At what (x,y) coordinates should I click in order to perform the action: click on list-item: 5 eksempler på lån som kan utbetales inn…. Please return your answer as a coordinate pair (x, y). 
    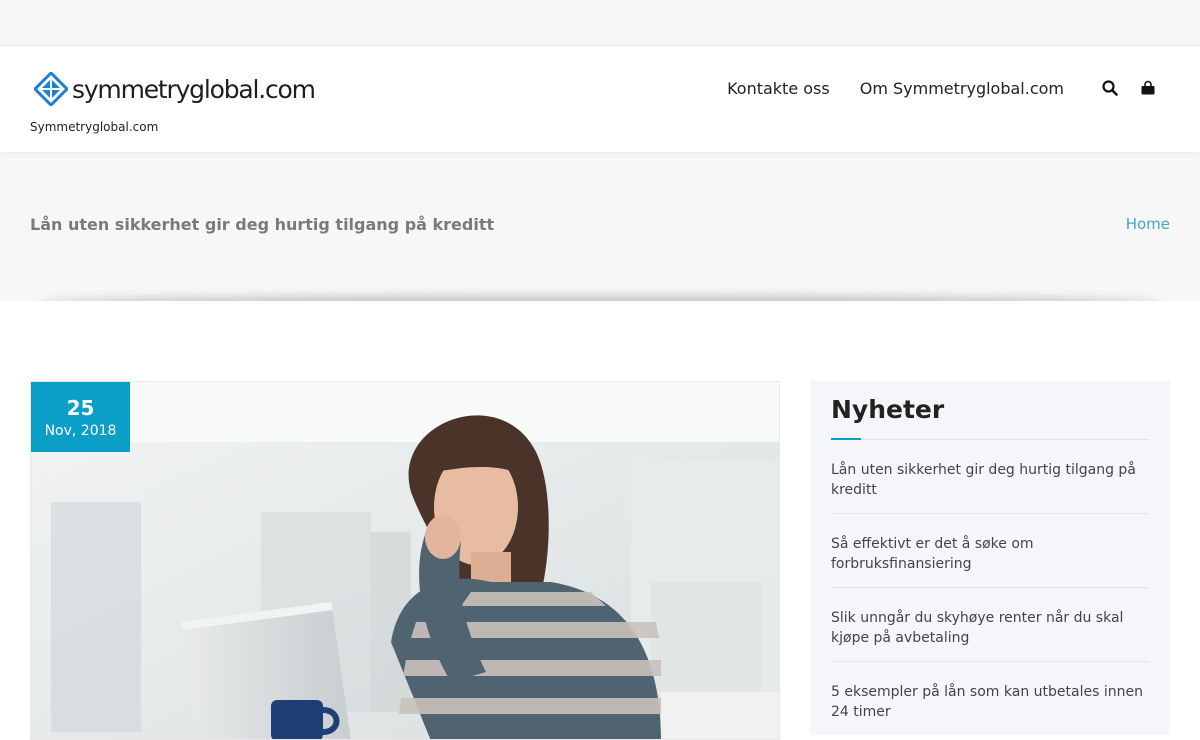
    Looking at the image, I should click on (990, 698).